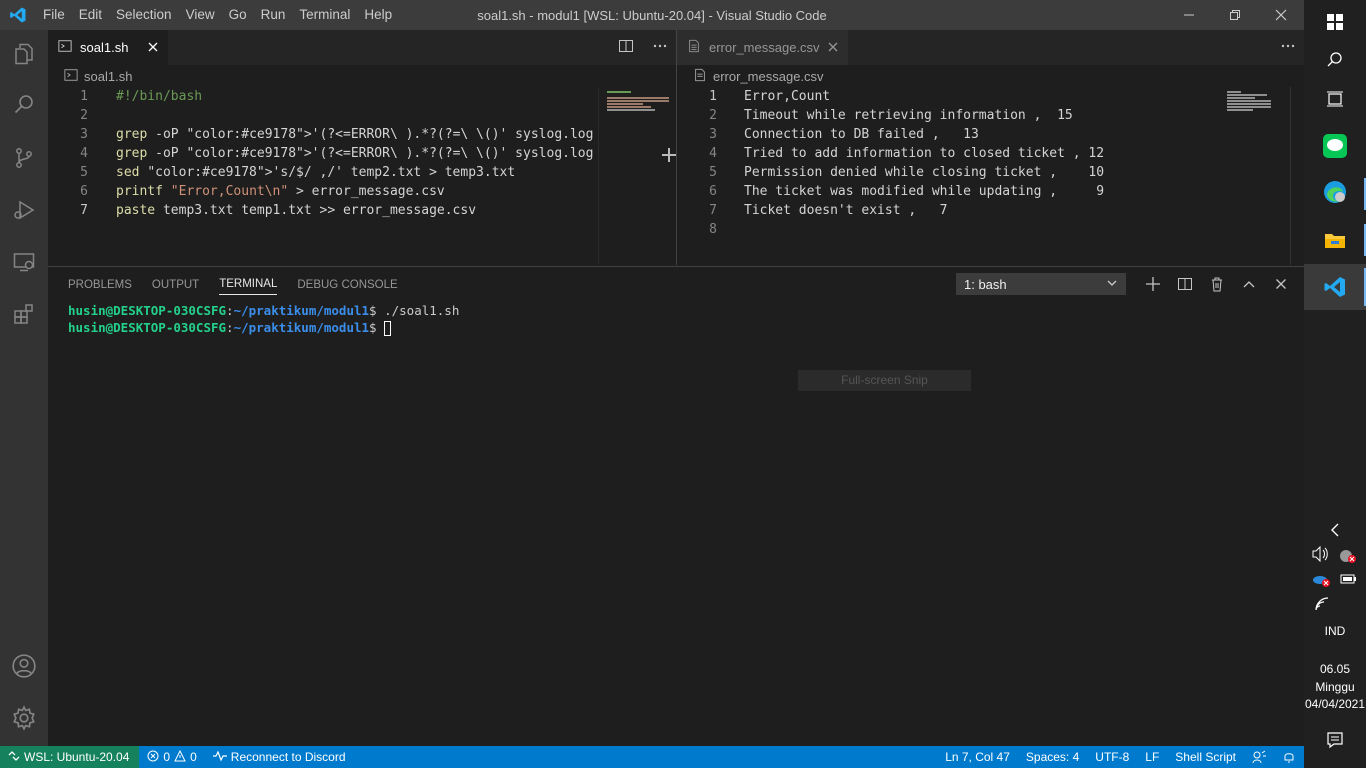  I want to click on terminal-select: 1: bash, so click(1041, 284).